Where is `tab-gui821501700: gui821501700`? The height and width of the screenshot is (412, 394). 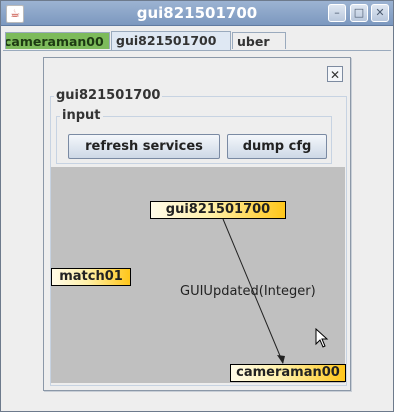 tab-gui821501700: gui821501700 is located at coordinates (171, 40).